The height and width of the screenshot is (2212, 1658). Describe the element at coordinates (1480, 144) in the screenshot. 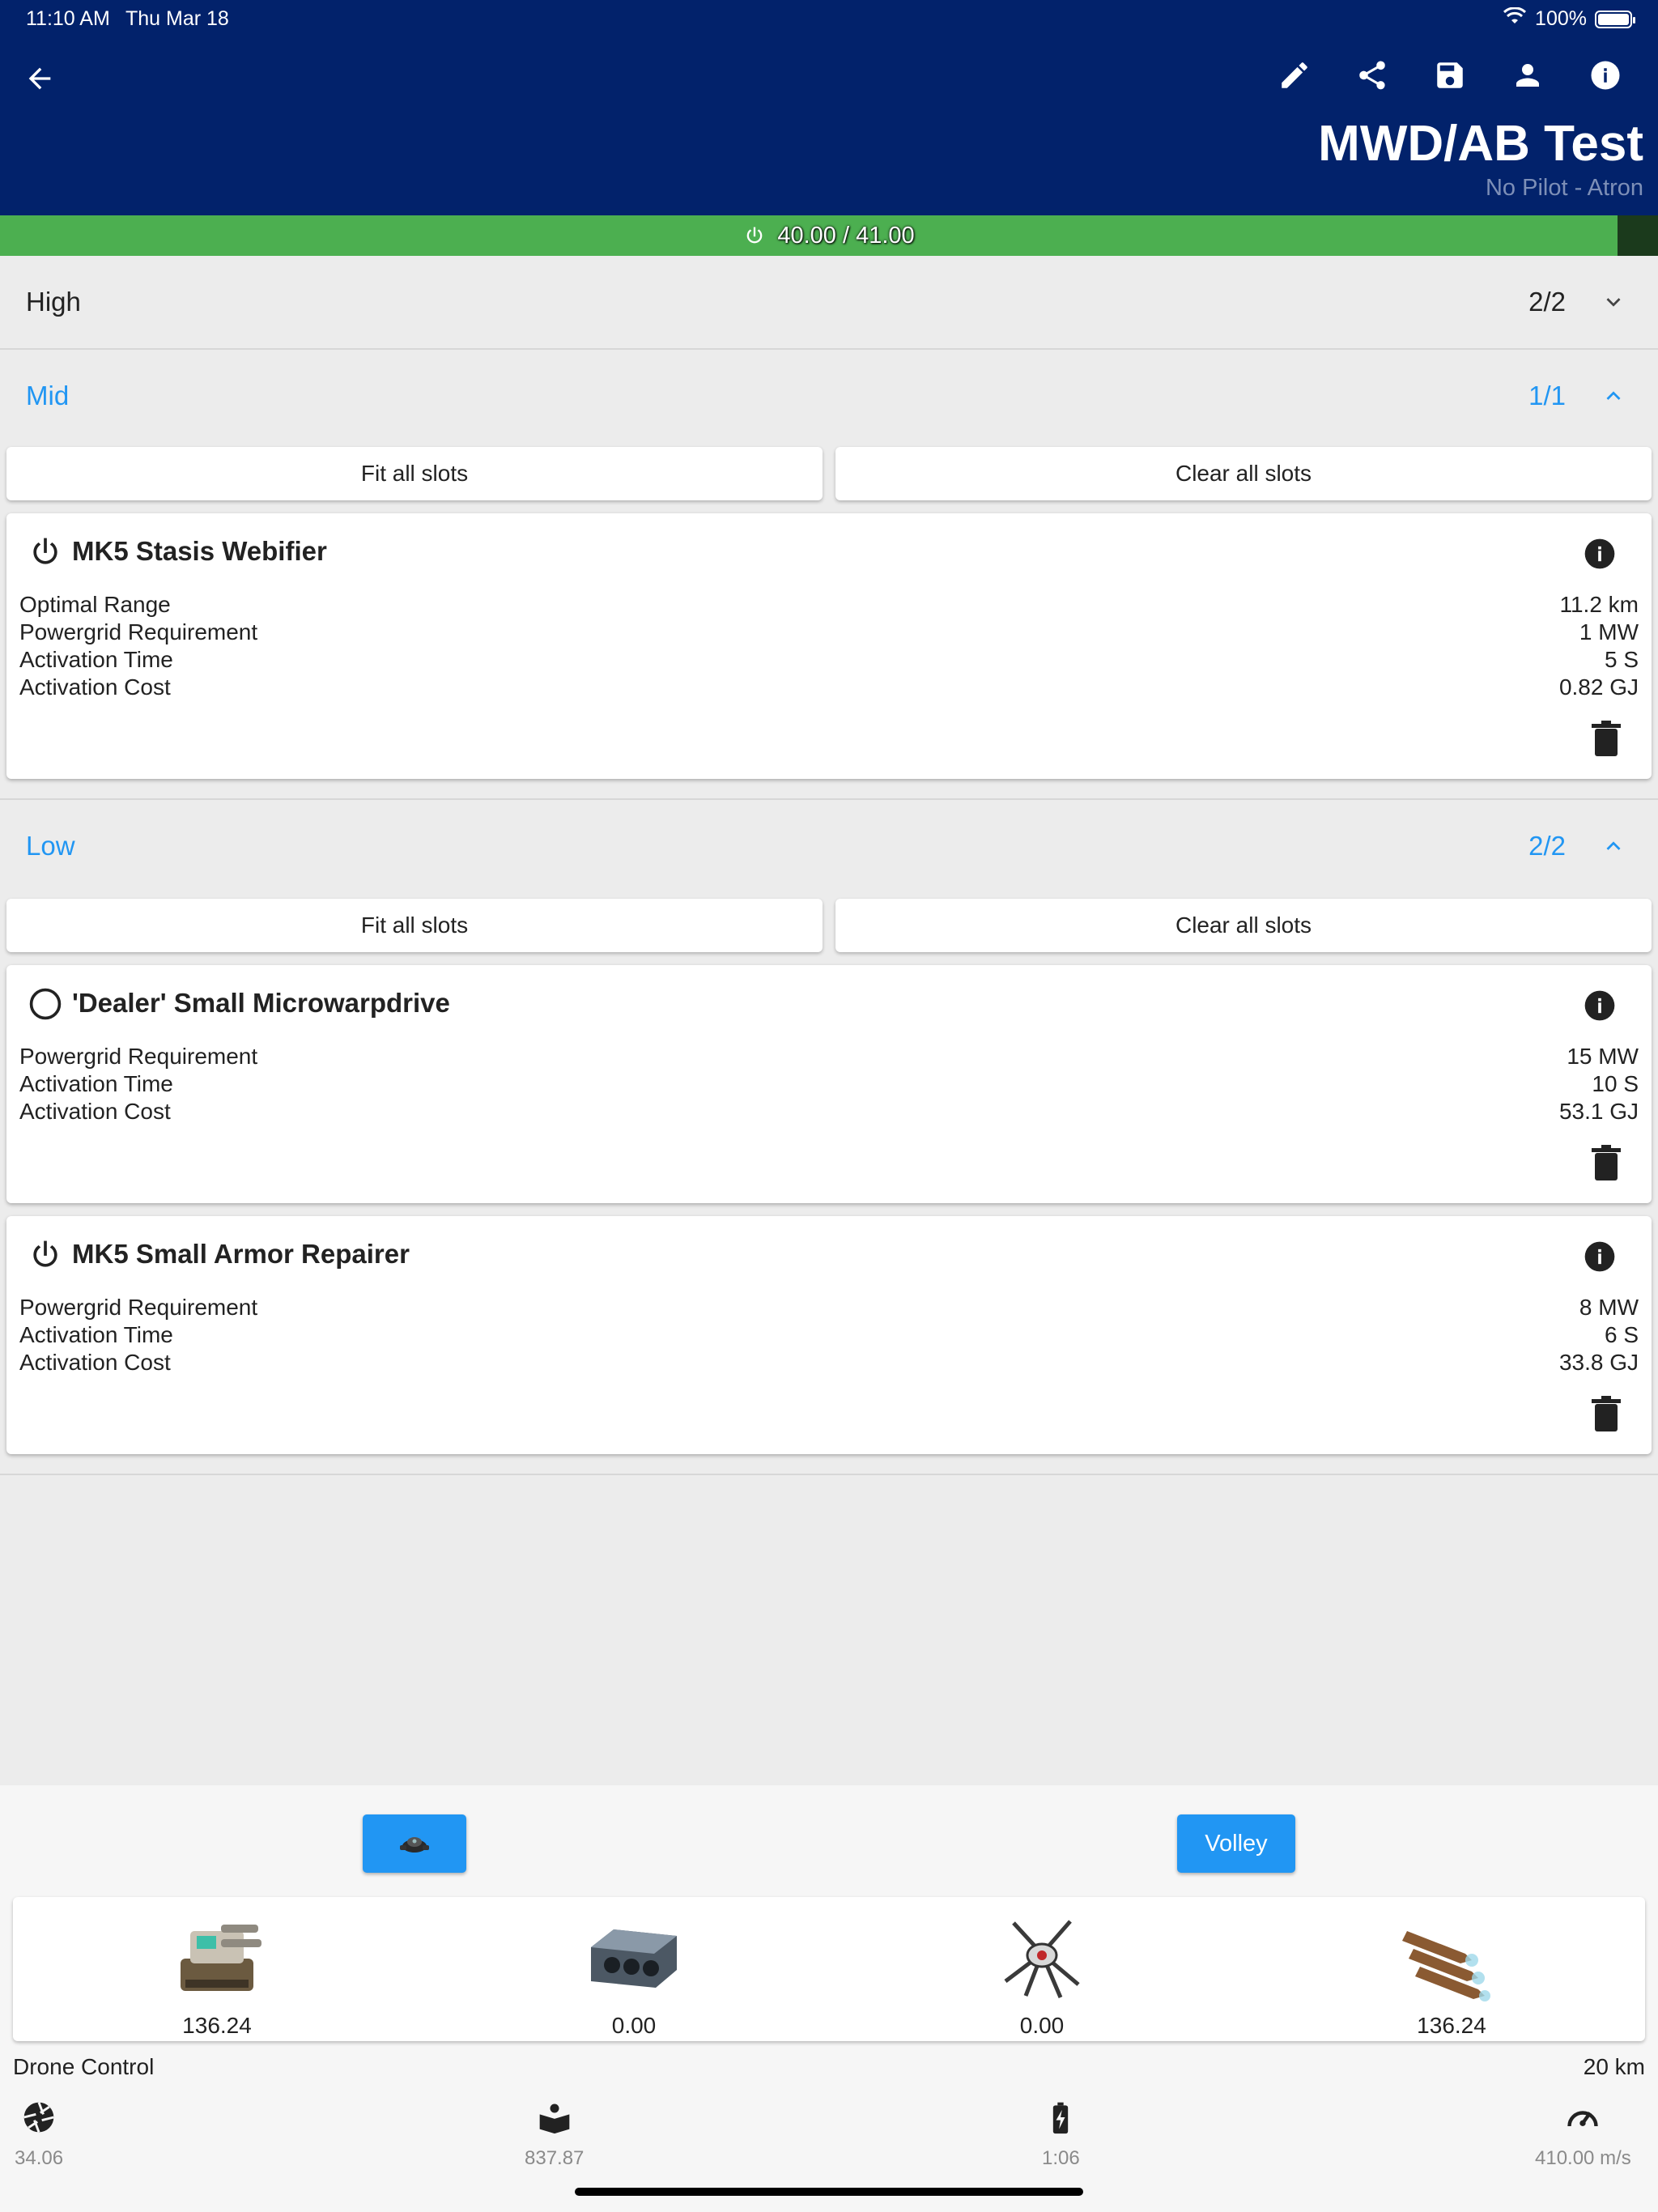

I see `fit-title: MWD/AB Test` at that location.